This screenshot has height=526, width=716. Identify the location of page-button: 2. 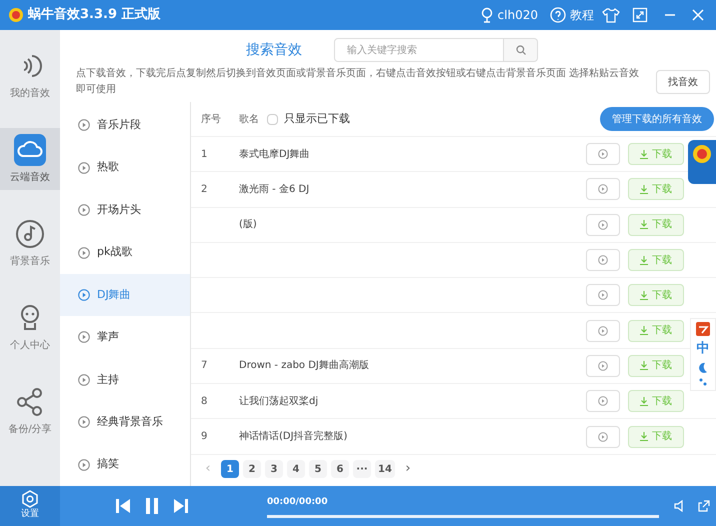
(252, 469).